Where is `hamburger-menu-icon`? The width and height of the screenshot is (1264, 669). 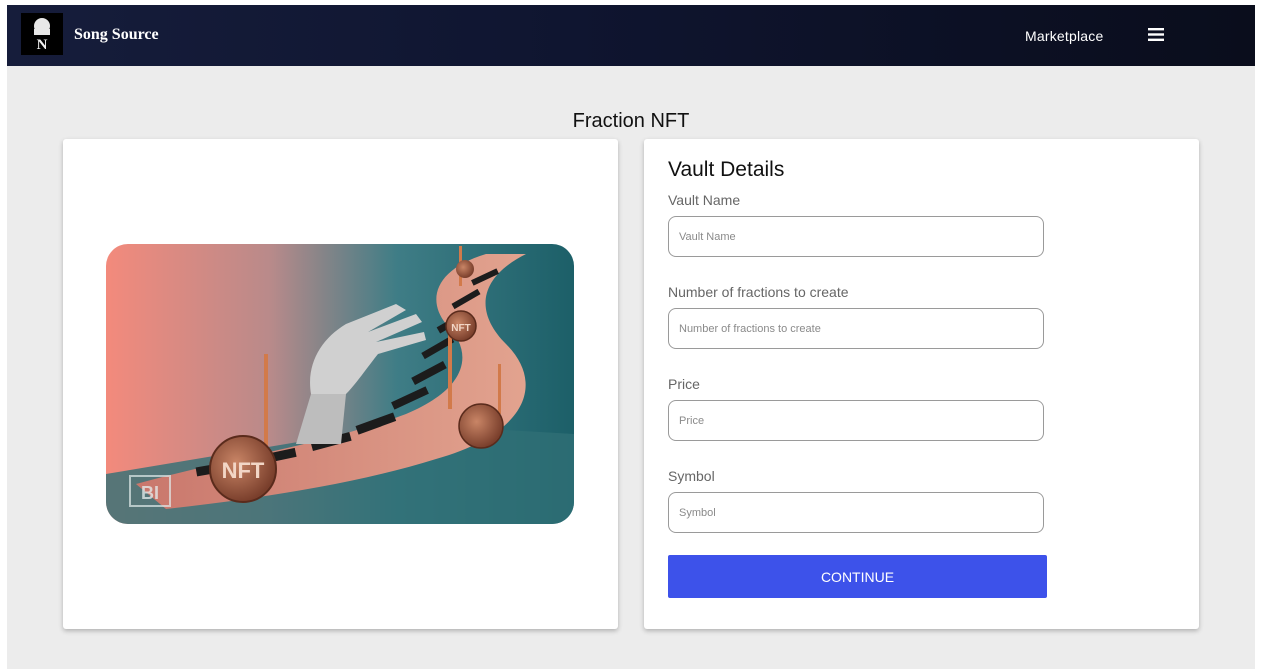
hamburger-menu-icon is located at coordinates (1156, 34).